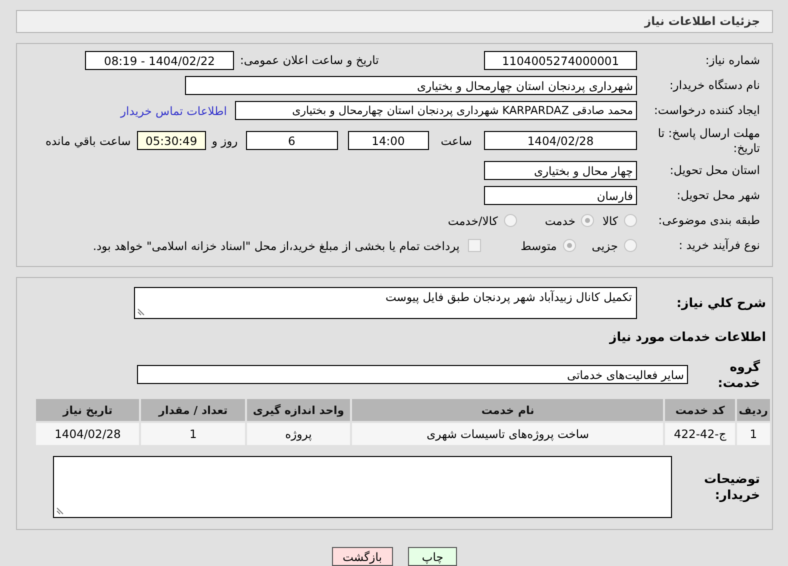 The image size is (788, 566). I want to click on deadline-date-field: 1404/02/28, so click(560, 140).